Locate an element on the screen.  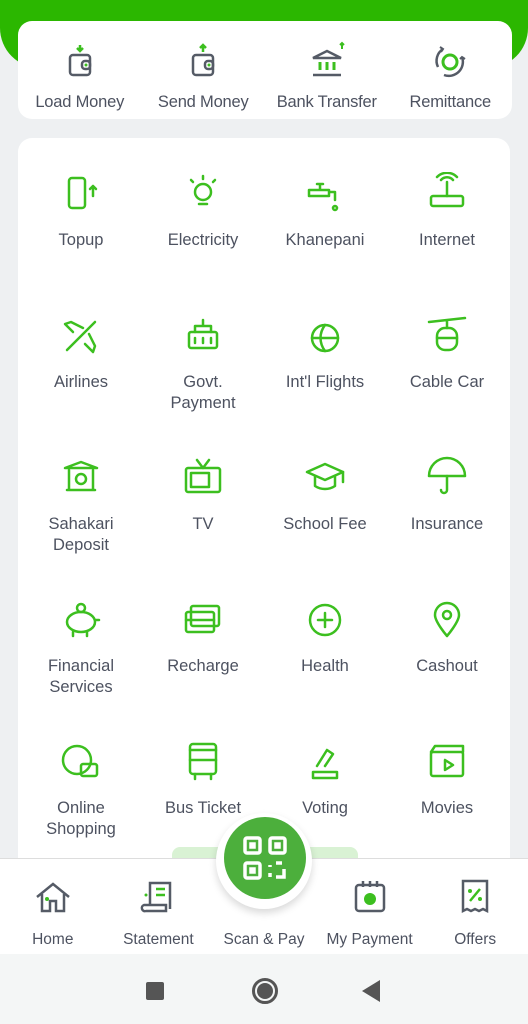
service-label: School Fee is located at coordinates (325, 524).